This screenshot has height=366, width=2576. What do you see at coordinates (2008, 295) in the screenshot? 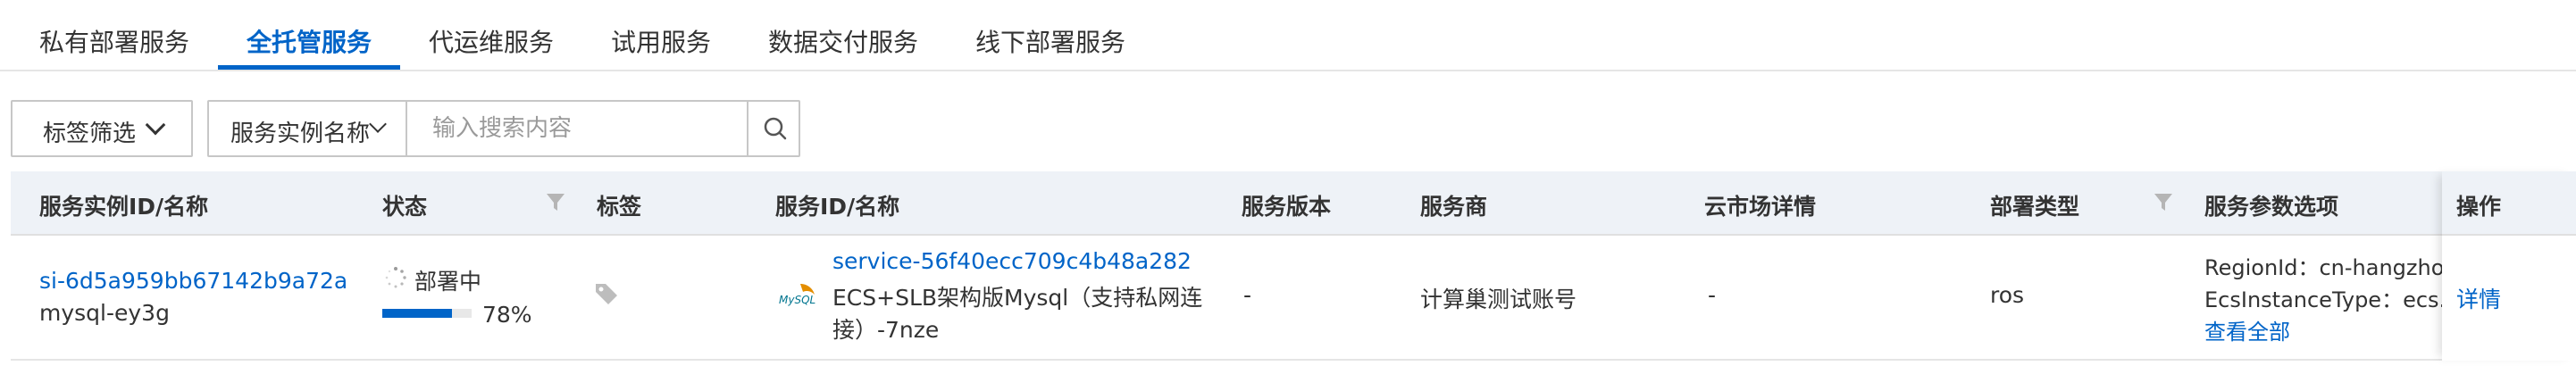
I see `deploy-type: ros` at bounding box center [2008, 295].